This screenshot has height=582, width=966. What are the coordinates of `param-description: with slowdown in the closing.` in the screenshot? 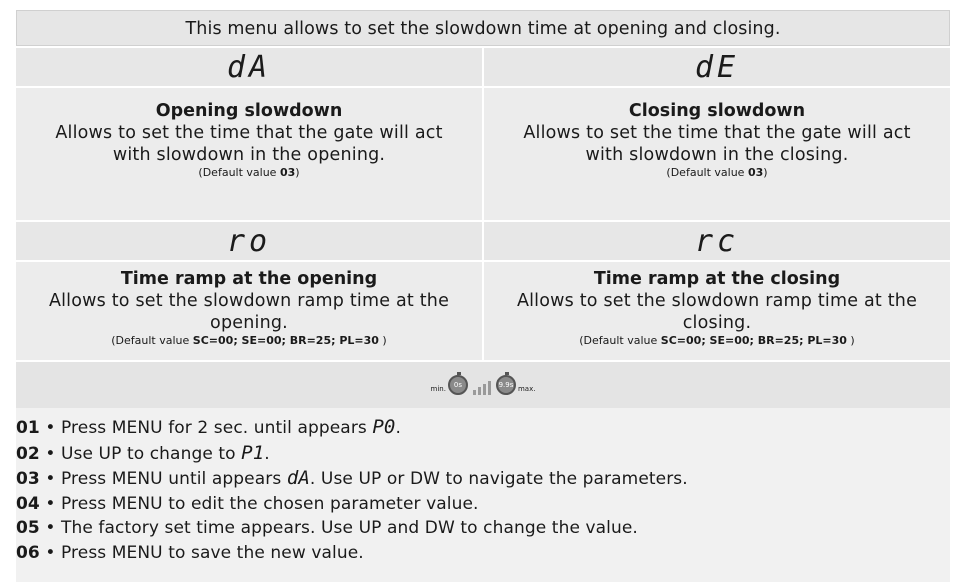 It's located at (717, 155).